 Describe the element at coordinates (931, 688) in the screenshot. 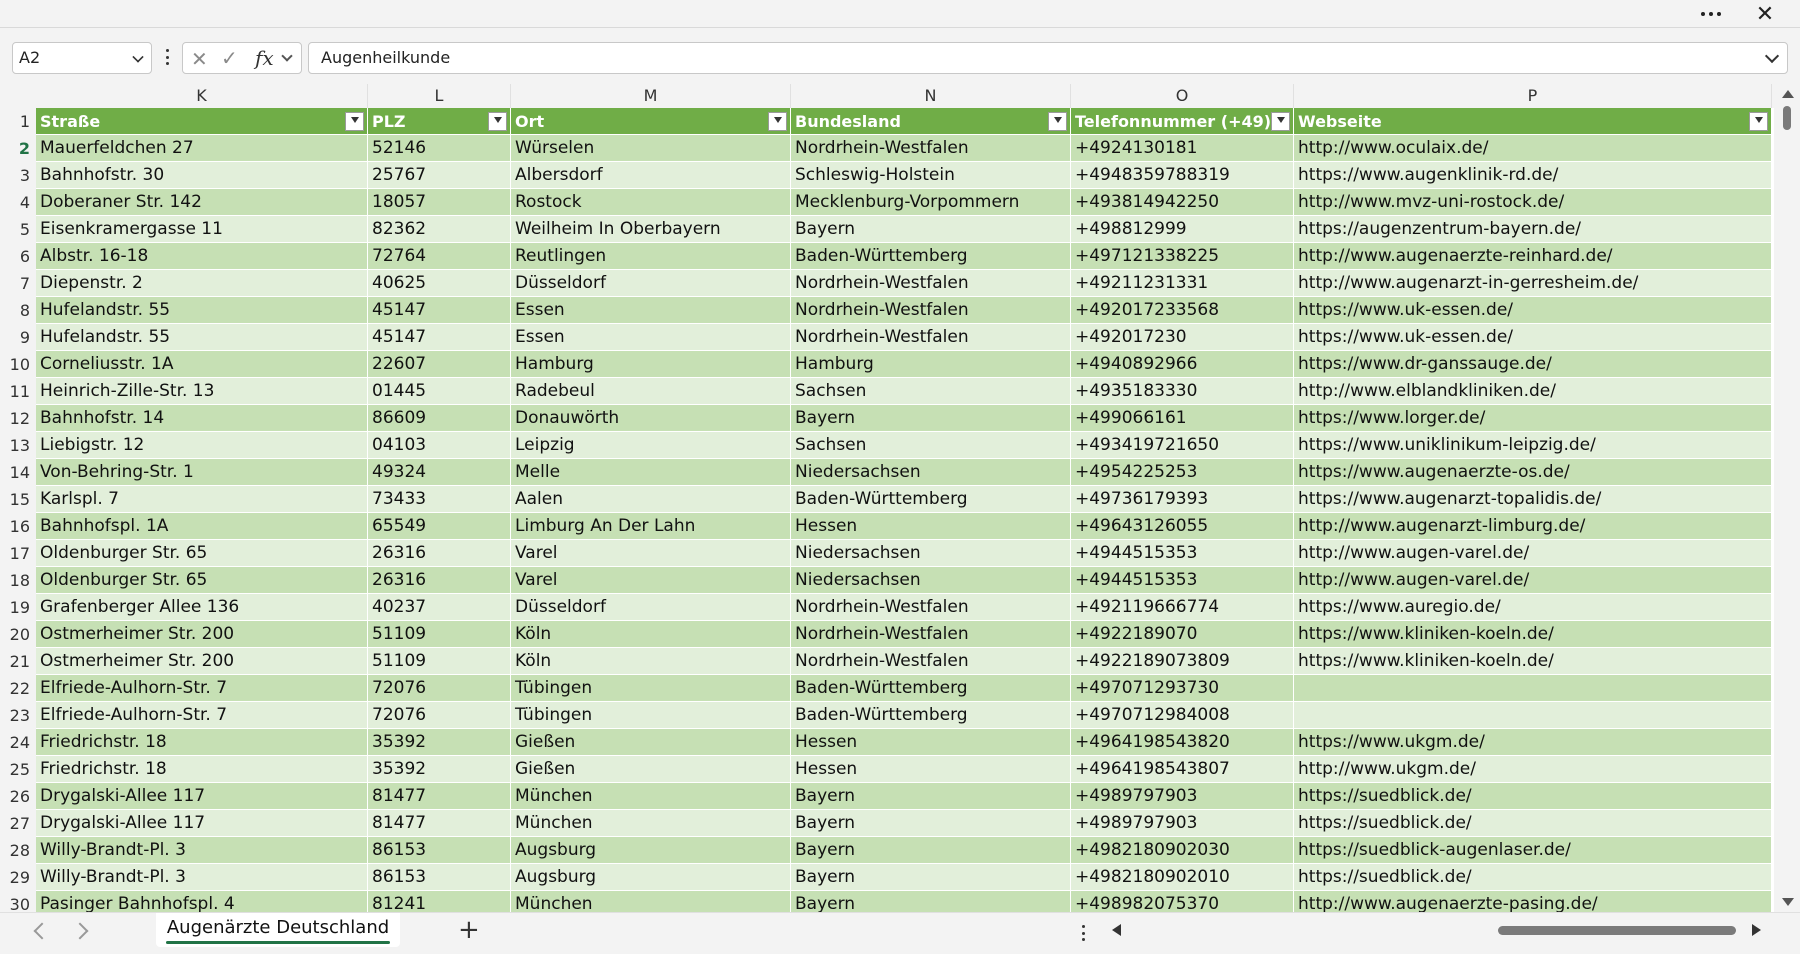

I see `cell: Baden-Württemberg` at that location.